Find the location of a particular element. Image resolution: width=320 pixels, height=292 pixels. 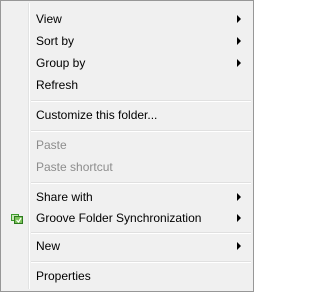

menu-item-share-with: Share with is located at coordinates (127, 197).